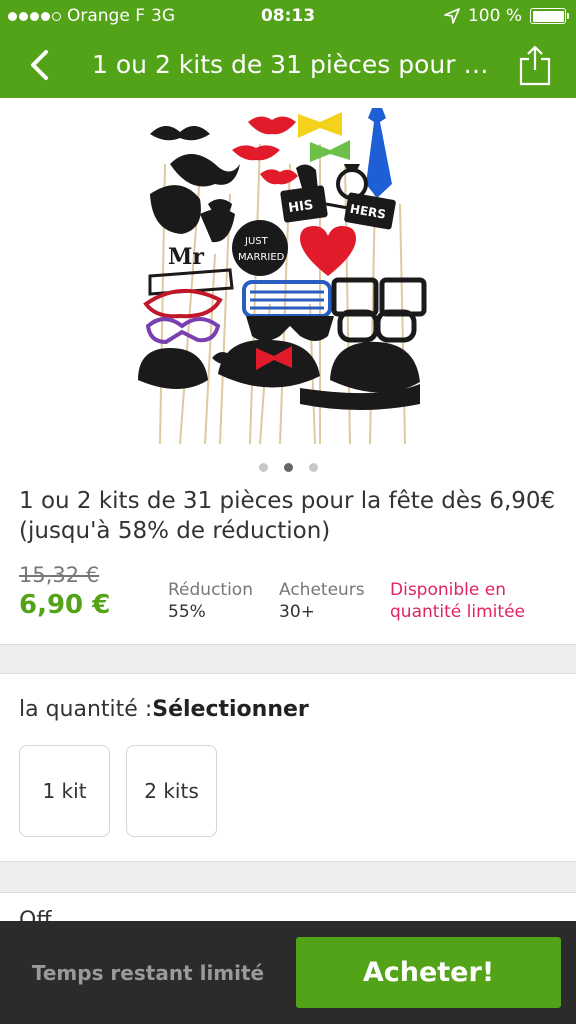 This screenshot has width=576, height=1024. I want to click on svg-text: MARRIED, so click(261, 257).